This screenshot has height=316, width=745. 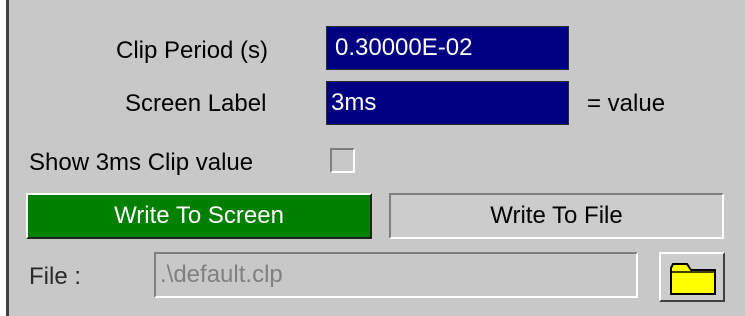 I want to click on folder-icon, so click(x=693, y=279).